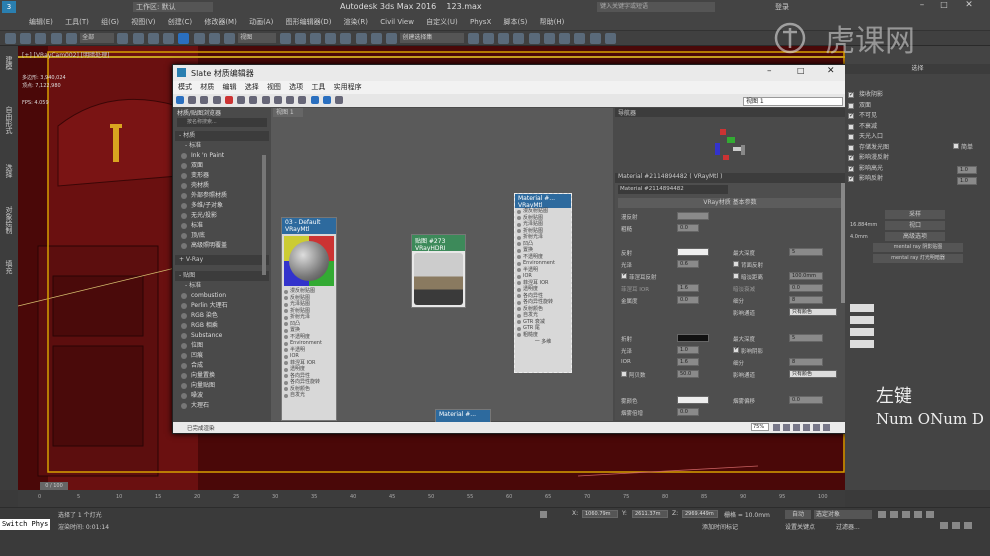 The image size is (990, 556). I want to click on reference-coord-select: 视图, so click(257, 38).